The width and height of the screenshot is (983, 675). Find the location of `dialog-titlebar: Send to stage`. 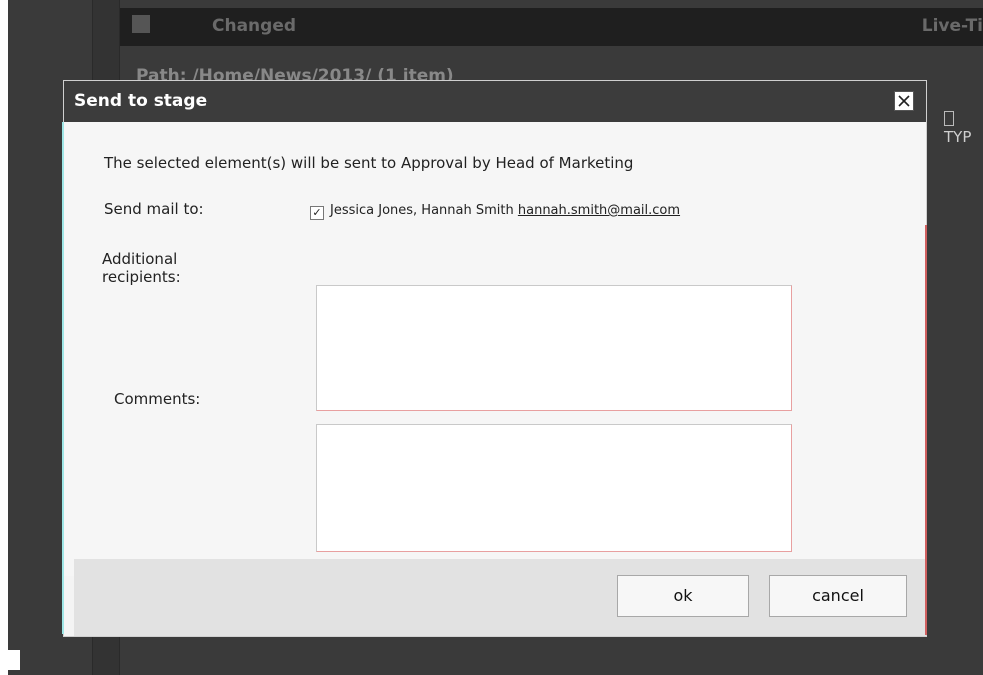

dialog-titlebar: Send to stage is located at coordinates (495, 101).